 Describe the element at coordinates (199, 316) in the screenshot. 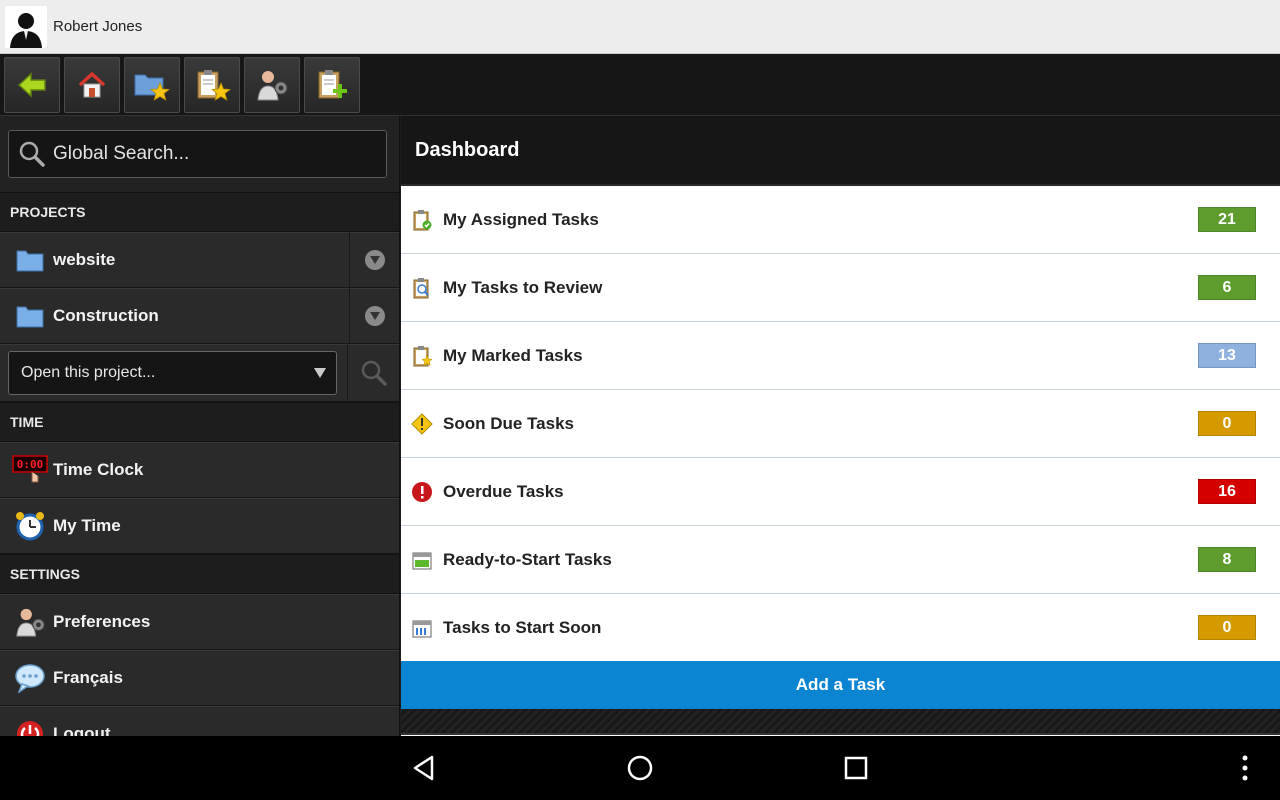

I see `project-item-construction: Construction` at that location.